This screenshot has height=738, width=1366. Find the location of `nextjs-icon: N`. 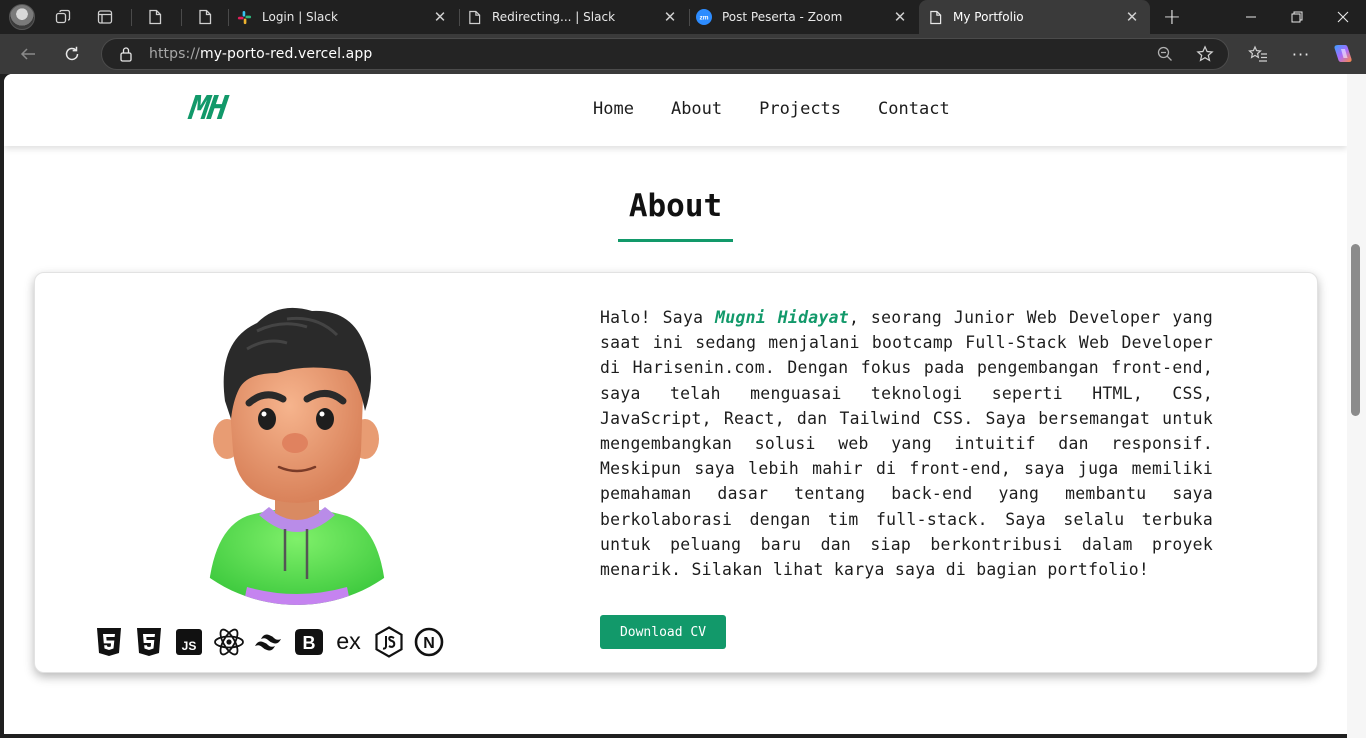

nextjs-icon: N is located at coordinates (428, 641).